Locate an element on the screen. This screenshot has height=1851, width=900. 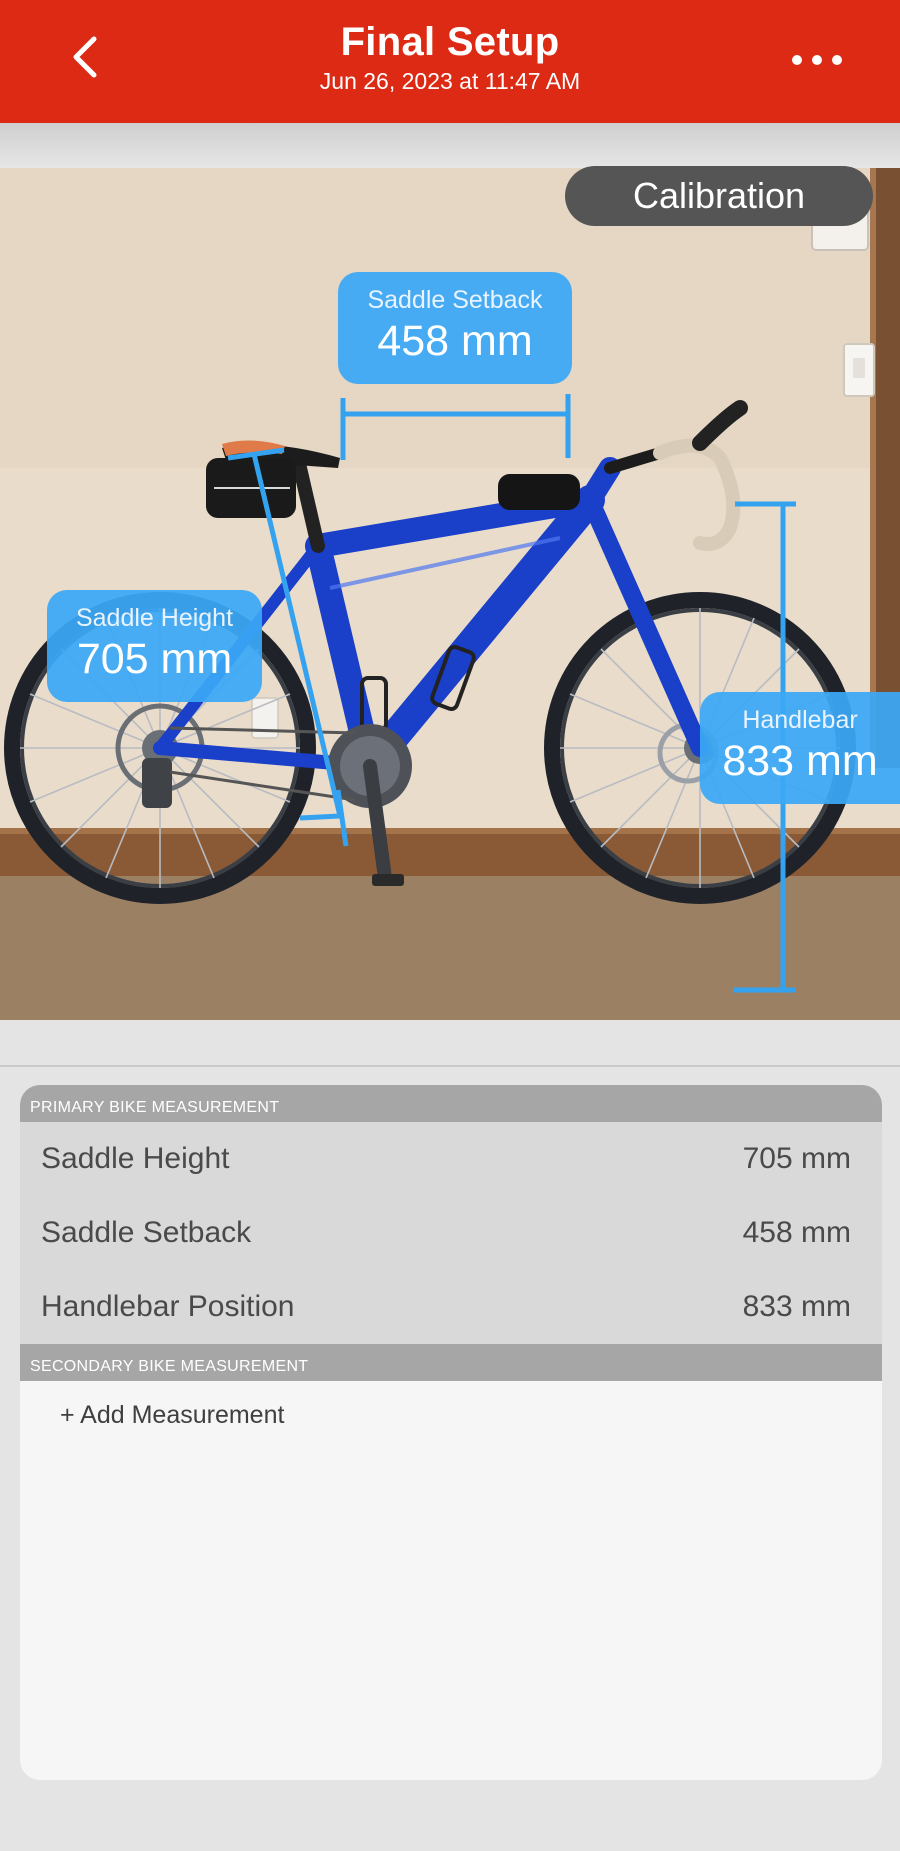
page-subtitle: Jun 26, 2023 at 11:47 AM is located at coordinates (450, 81).